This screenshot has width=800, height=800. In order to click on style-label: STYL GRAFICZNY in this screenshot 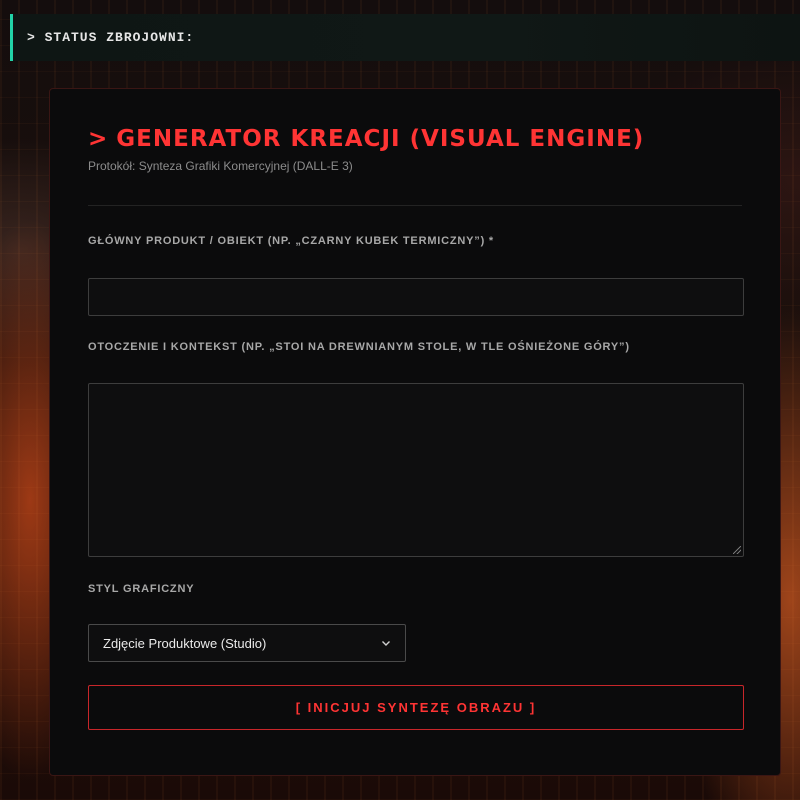, I will do `click(141, 589)`.